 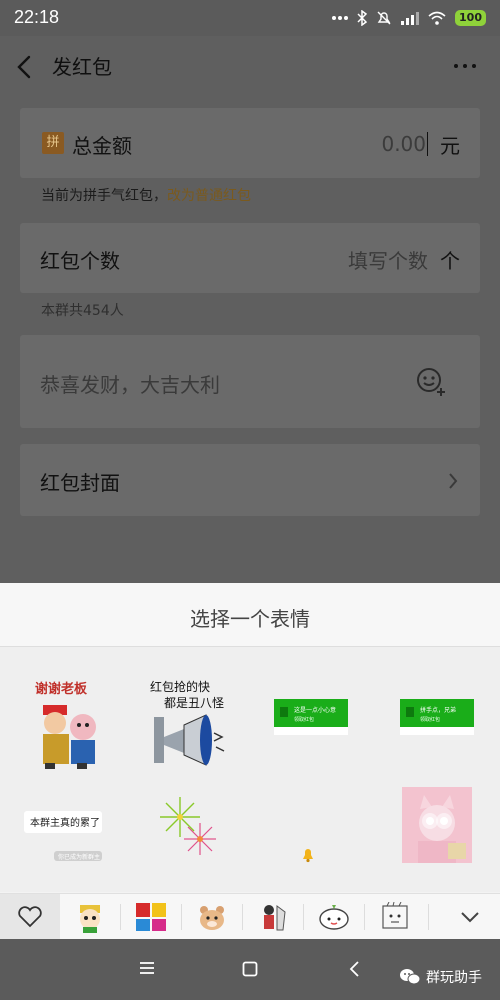 I want to click on sticker-tired-owner-image: 本群主真的累了 你已成为新群主, so click(x=63, y=836).